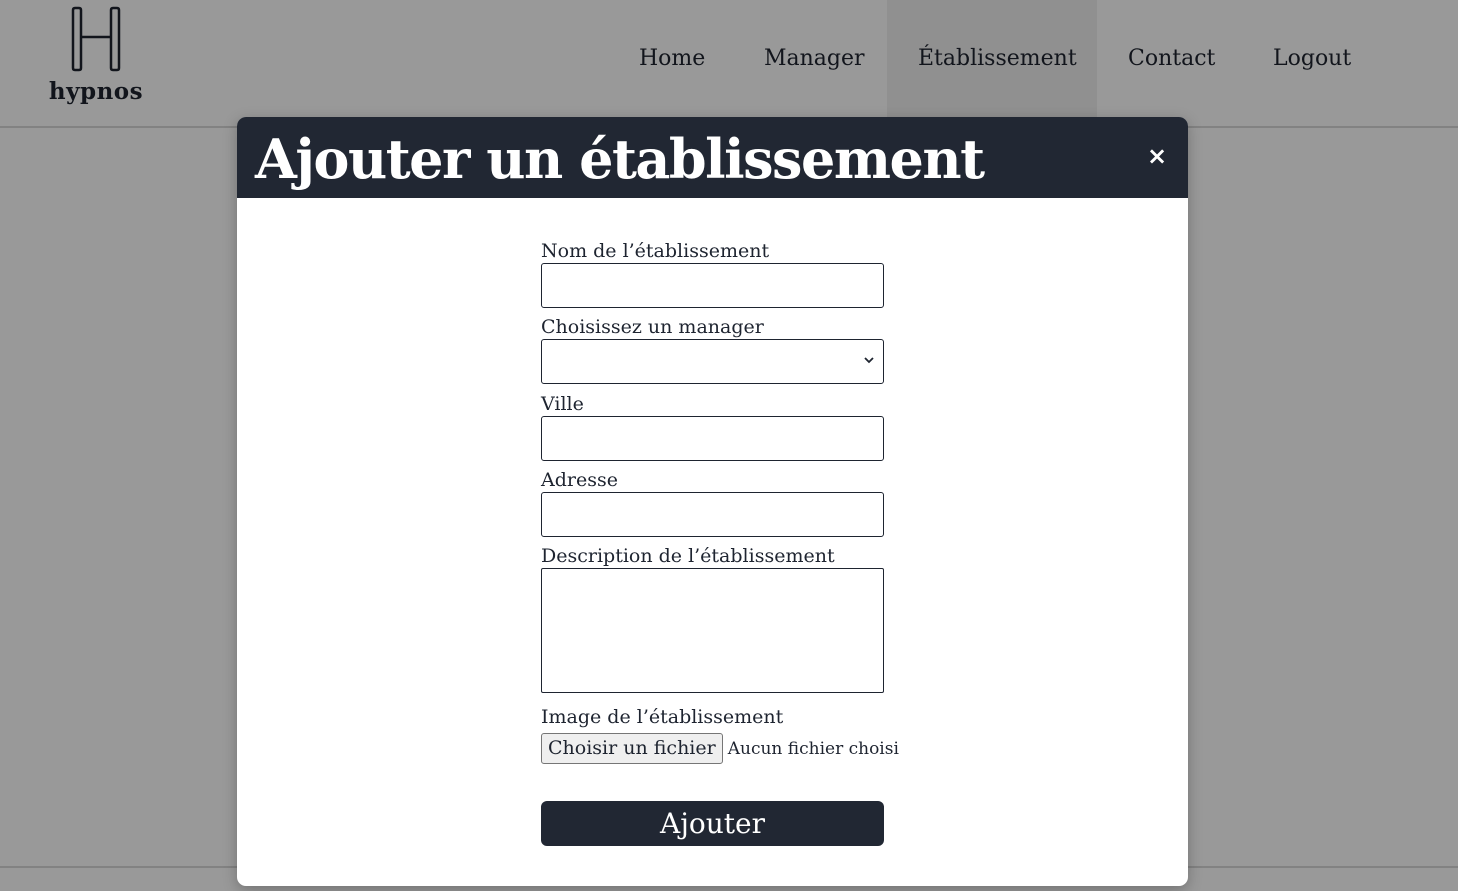 Image resolution: width=1458 pixels, height=891 pixels. I want to click on nom-label: Nom de l’établissement, so click(655, 251).